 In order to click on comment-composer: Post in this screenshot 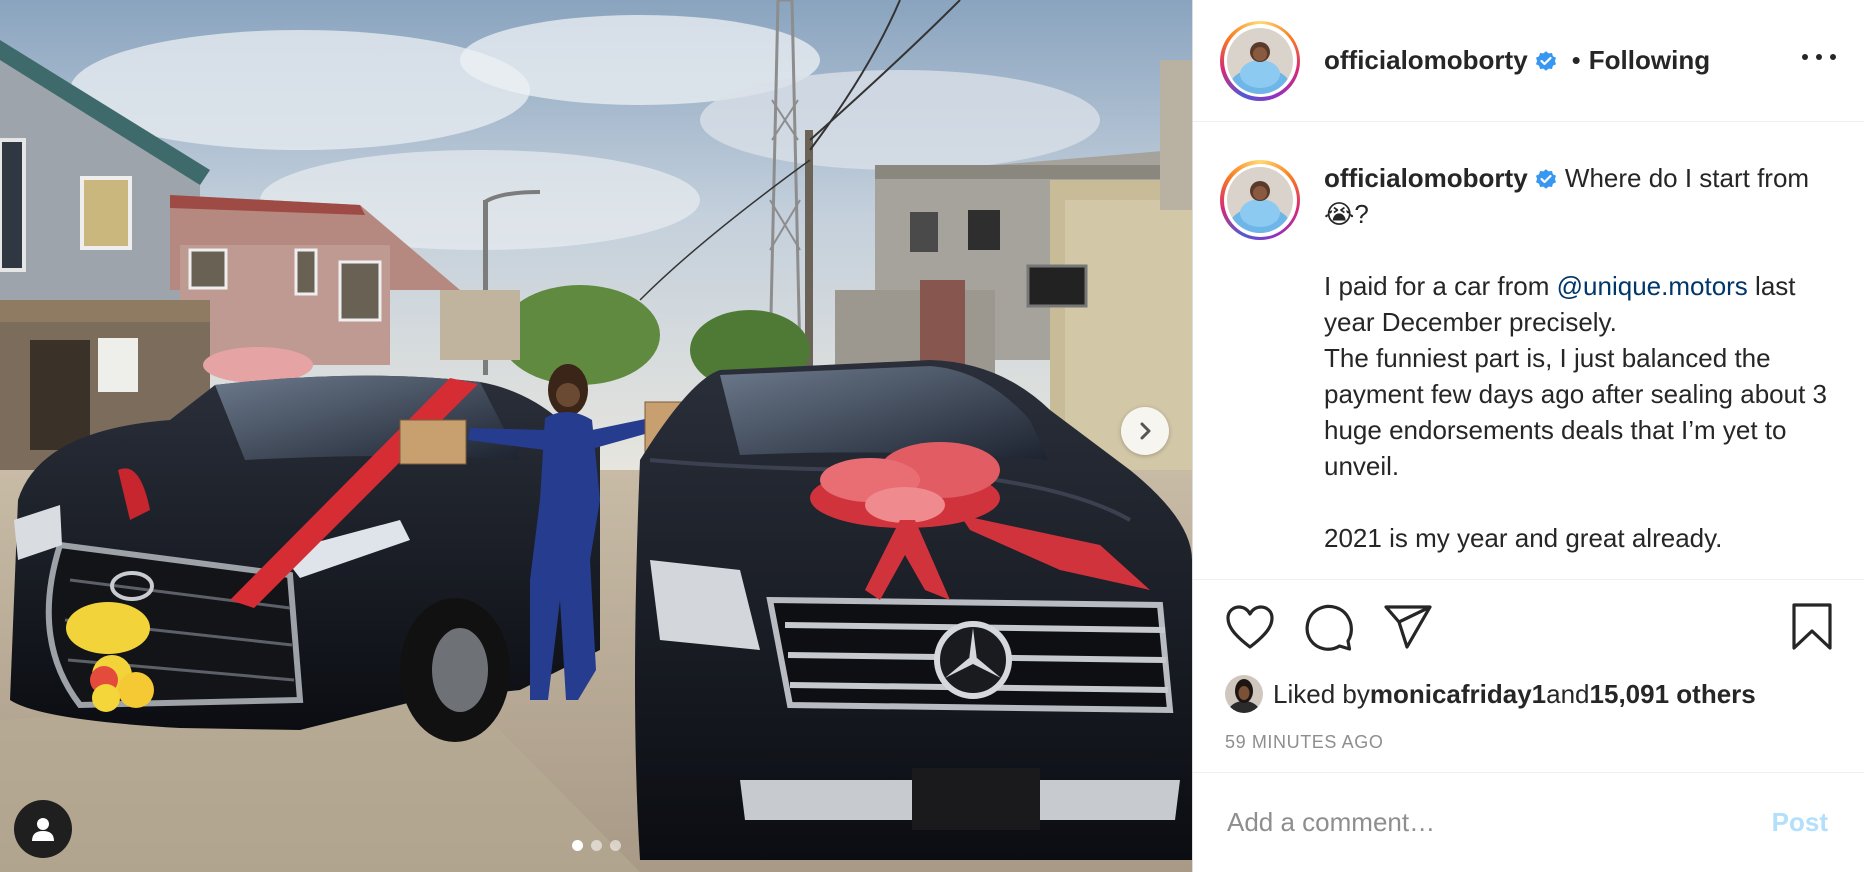, I will do `click(1528, 822)`.